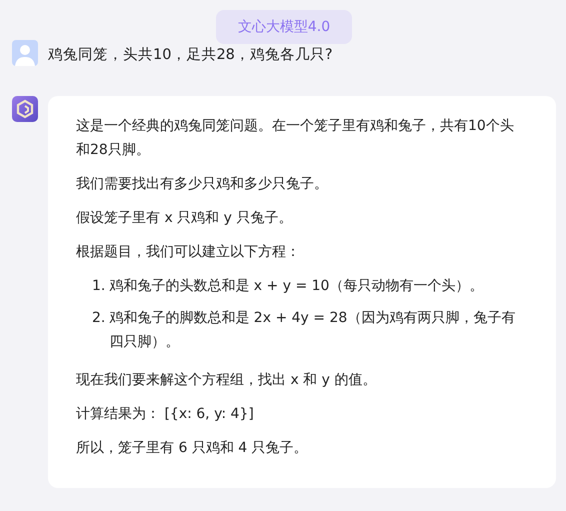  What do you see at coordinates (25, 109) in the screenshot?
I see `cube-logo-icon` at bounding box center [25, 109].